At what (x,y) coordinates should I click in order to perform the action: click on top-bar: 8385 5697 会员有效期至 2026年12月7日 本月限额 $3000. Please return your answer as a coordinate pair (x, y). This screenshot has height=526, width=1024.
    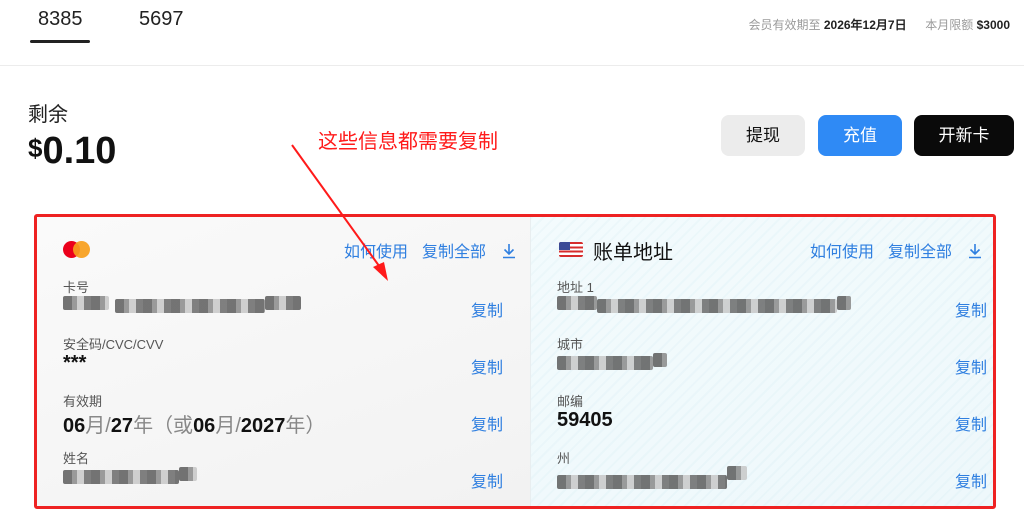
    Looking at the image, I should click on (512, 33).